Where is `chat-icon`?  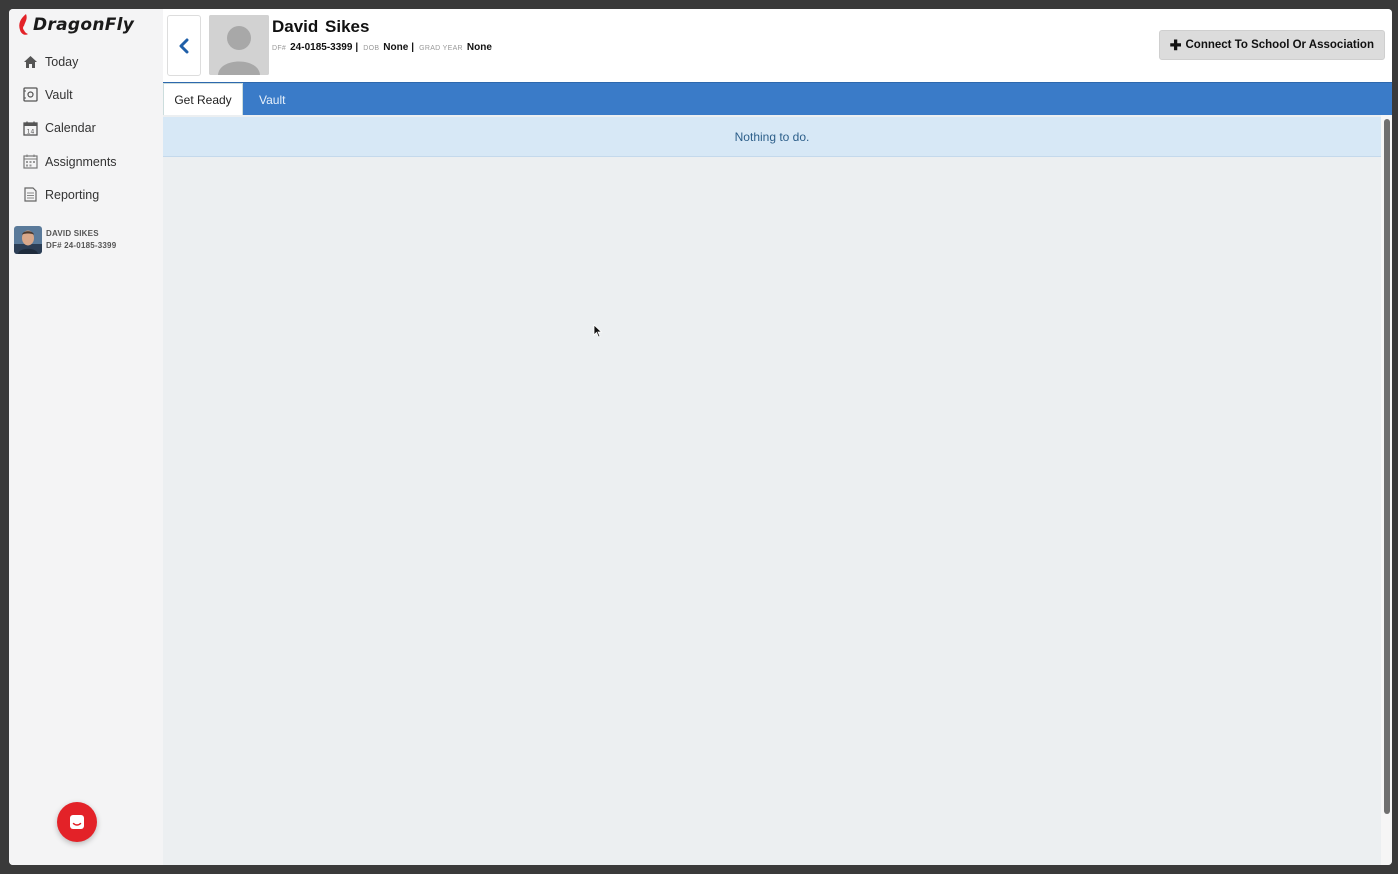 chat-icon is located at coordinates (77, 822).